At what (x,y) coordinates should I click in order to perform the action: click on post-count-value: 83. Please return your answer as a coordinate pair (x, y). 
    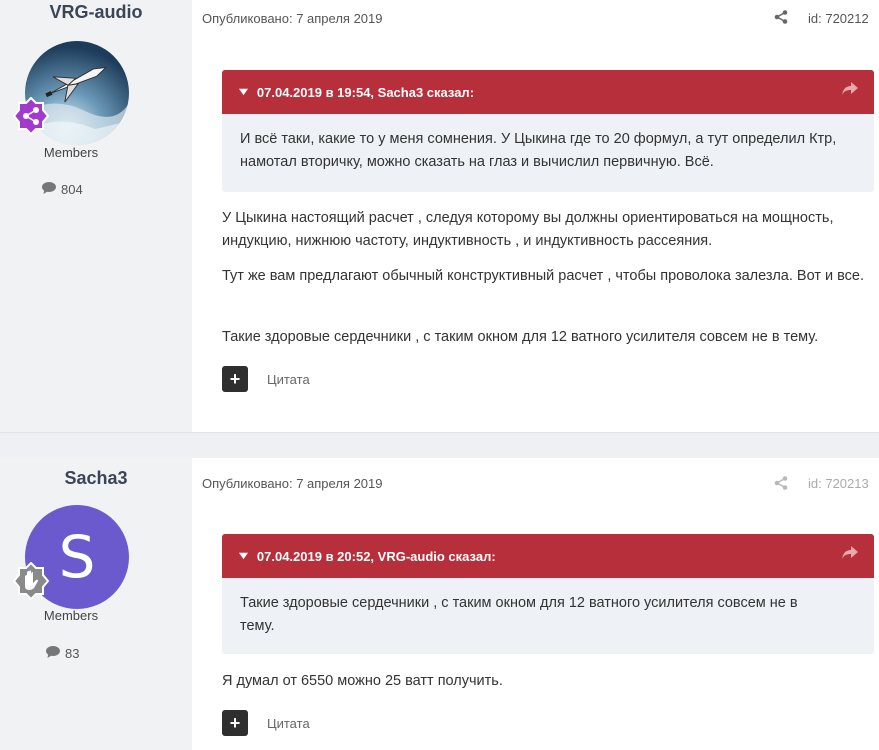
    Looking at the image, I should click on (72, 653).